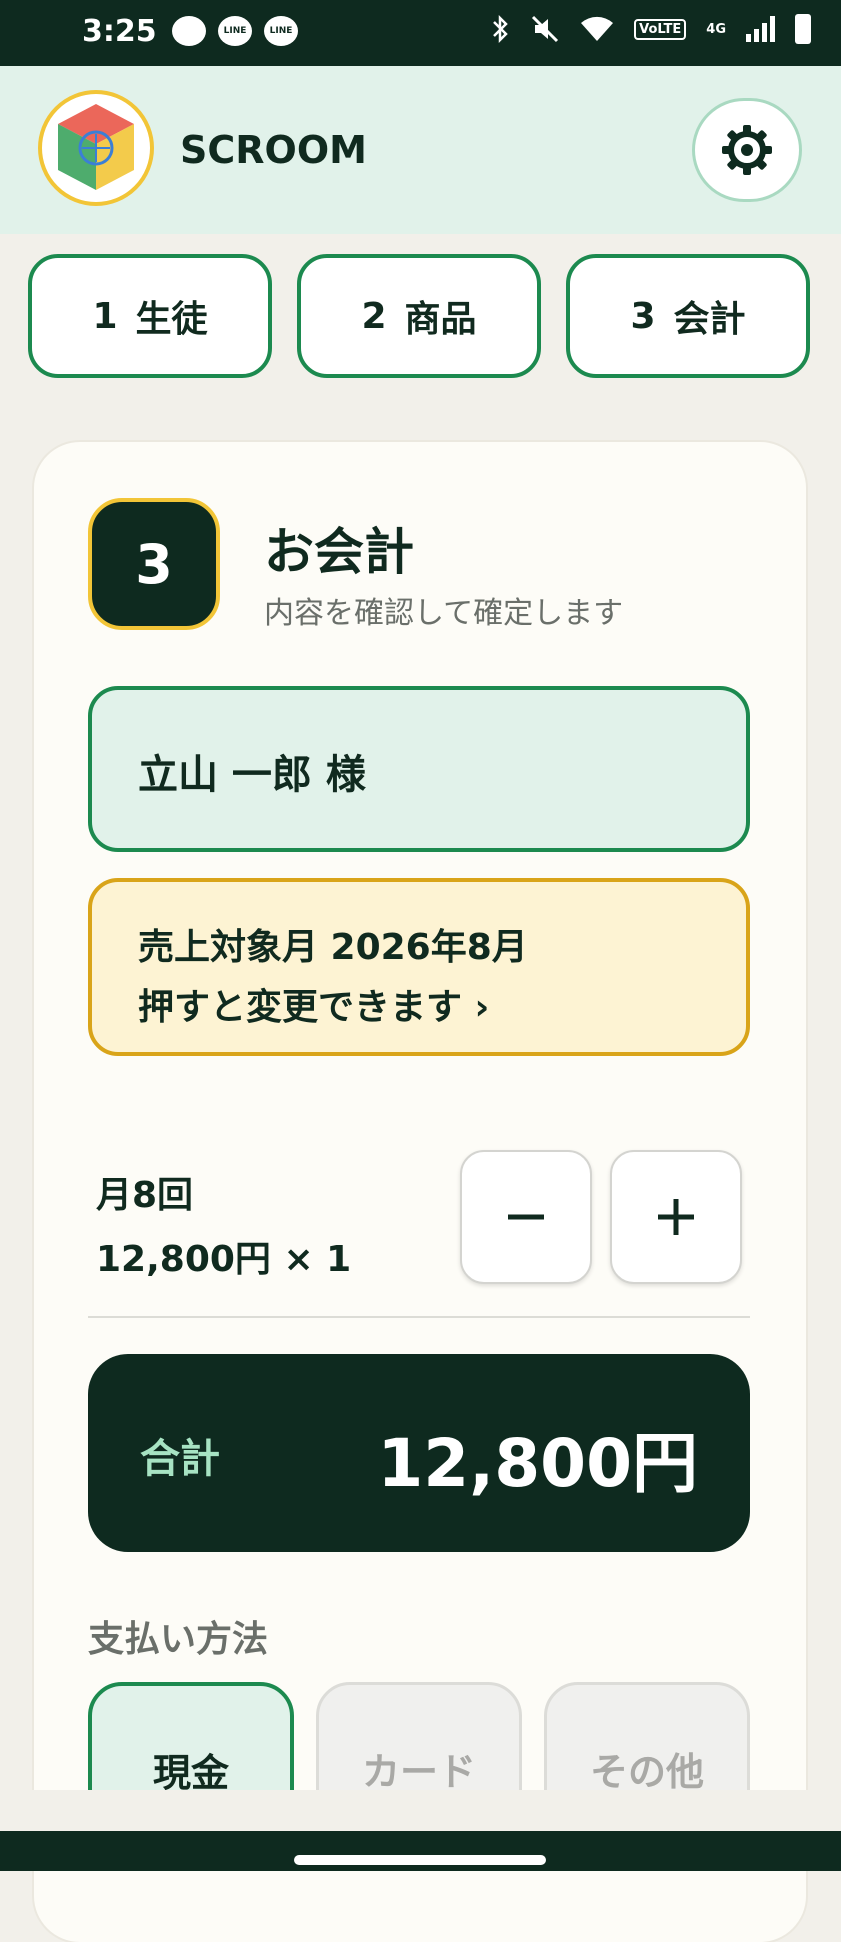 This screenshot has width=841, height=1942. I want to click on settings-button, so click(747, 150).